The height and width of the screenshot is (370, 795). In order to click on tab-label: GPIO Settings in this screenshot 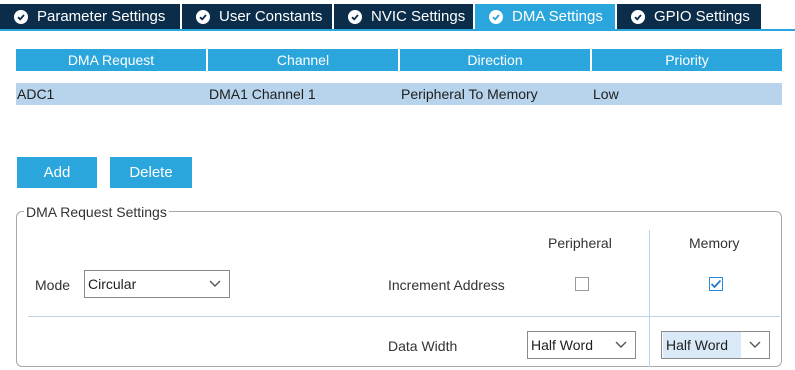, I will do `click(702, 16)`.